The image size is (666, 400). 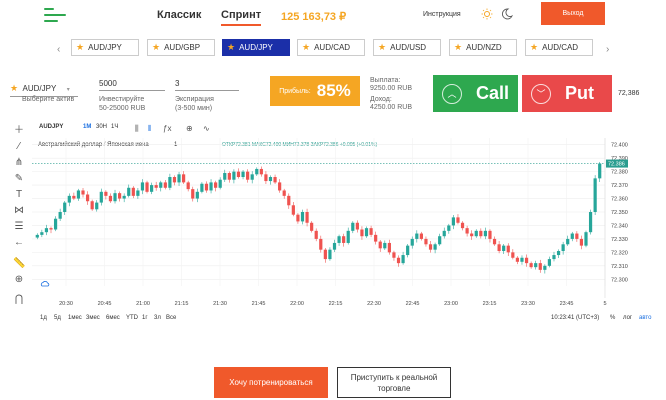 I want to click on crosshair-icon: ＋, so click(x=19, y=131).